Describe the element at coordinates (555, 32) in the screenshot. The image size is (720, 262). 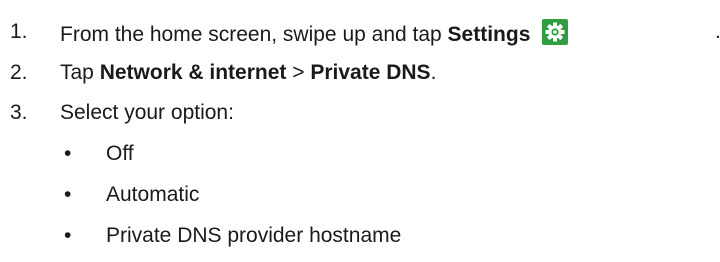
I see `gear-icon` at that location.